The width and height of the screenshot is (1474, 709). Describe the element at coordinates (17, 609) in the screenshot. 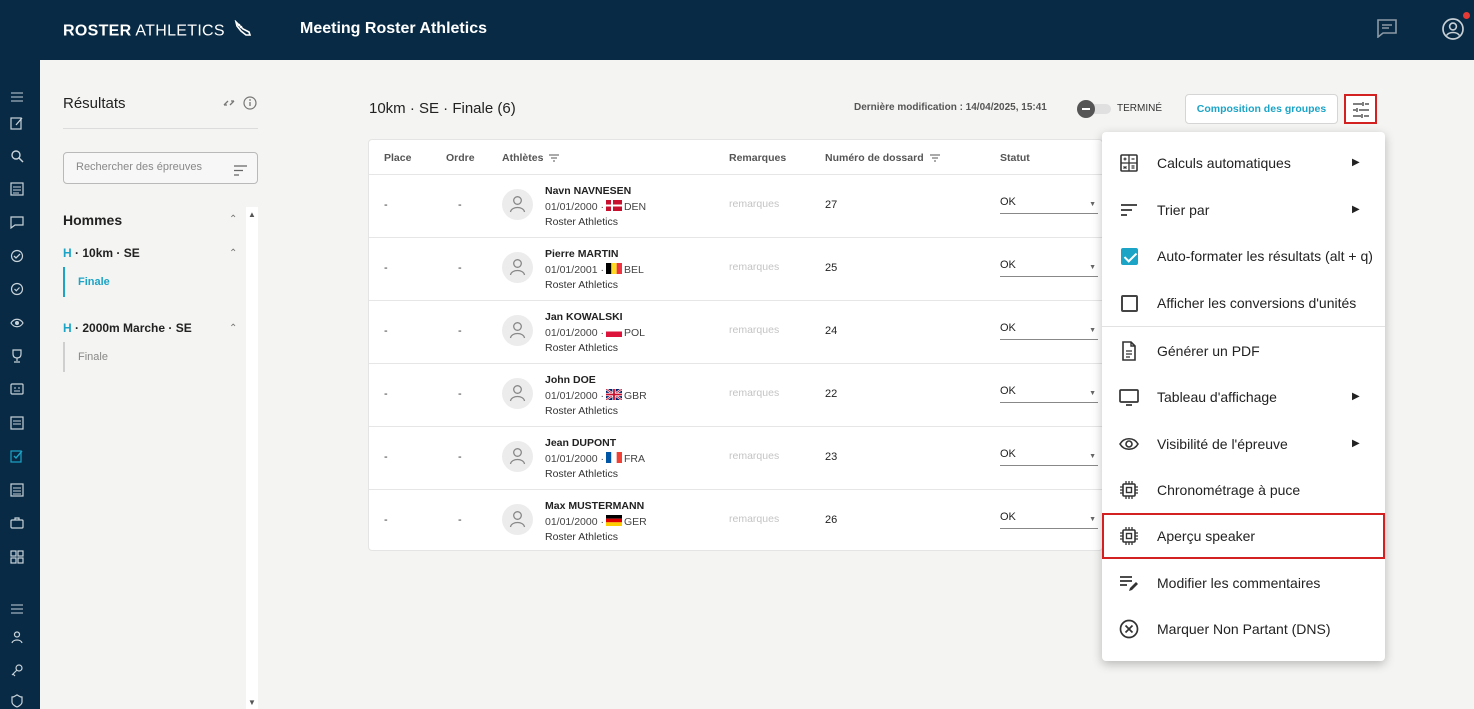

I see `menu-secondary-icon` at that location.